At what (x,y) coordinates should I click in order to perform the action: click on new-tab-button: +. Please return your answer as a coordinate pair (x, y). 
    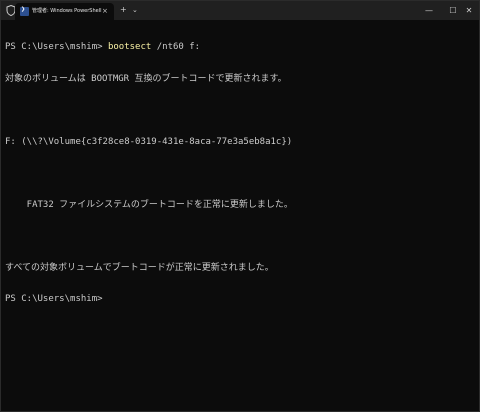
    Looking at the image, I should click on (123, 10).